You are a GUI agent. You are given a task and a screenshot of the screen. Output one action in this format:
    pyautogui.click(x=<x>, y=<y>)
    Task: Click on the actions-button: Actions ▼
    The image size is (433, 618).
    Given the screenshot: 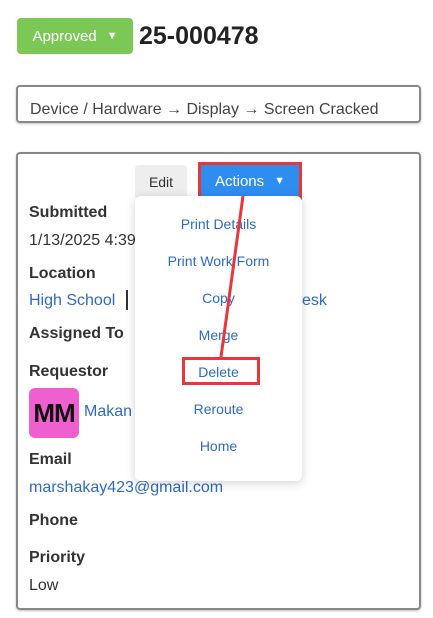 What is the action you would take?
    pyautogui.click(x=250, y=181)
    